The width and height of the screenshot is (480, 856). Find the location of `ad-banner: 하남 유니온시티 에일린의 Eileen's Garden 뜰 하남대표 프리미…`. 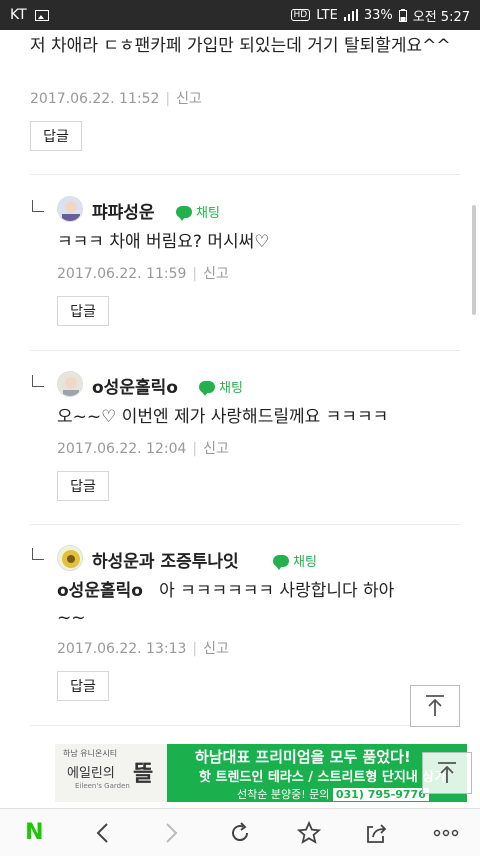

ad-banner: 하남 유니온시티 에일린의 Eileen's Garden 뜰 하남대표 프리미… is located at coordinates (240, 774).